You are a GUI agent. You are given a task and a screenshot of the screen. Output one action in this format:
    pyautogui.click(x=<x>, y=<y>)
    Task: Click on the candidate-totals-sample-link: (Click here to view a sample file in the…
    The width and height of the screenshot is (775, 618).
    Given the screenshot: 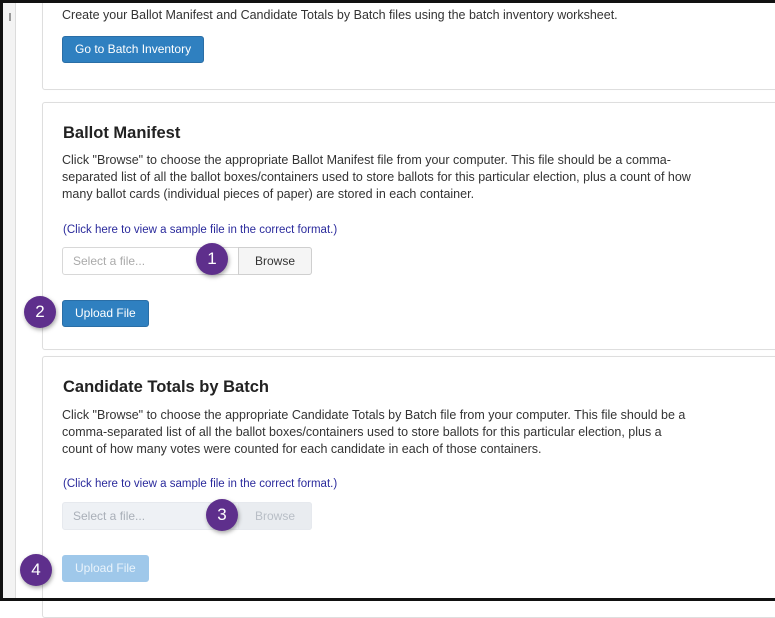 What is the action you would take?
    pyautogui.click(x=200, y=484)
    